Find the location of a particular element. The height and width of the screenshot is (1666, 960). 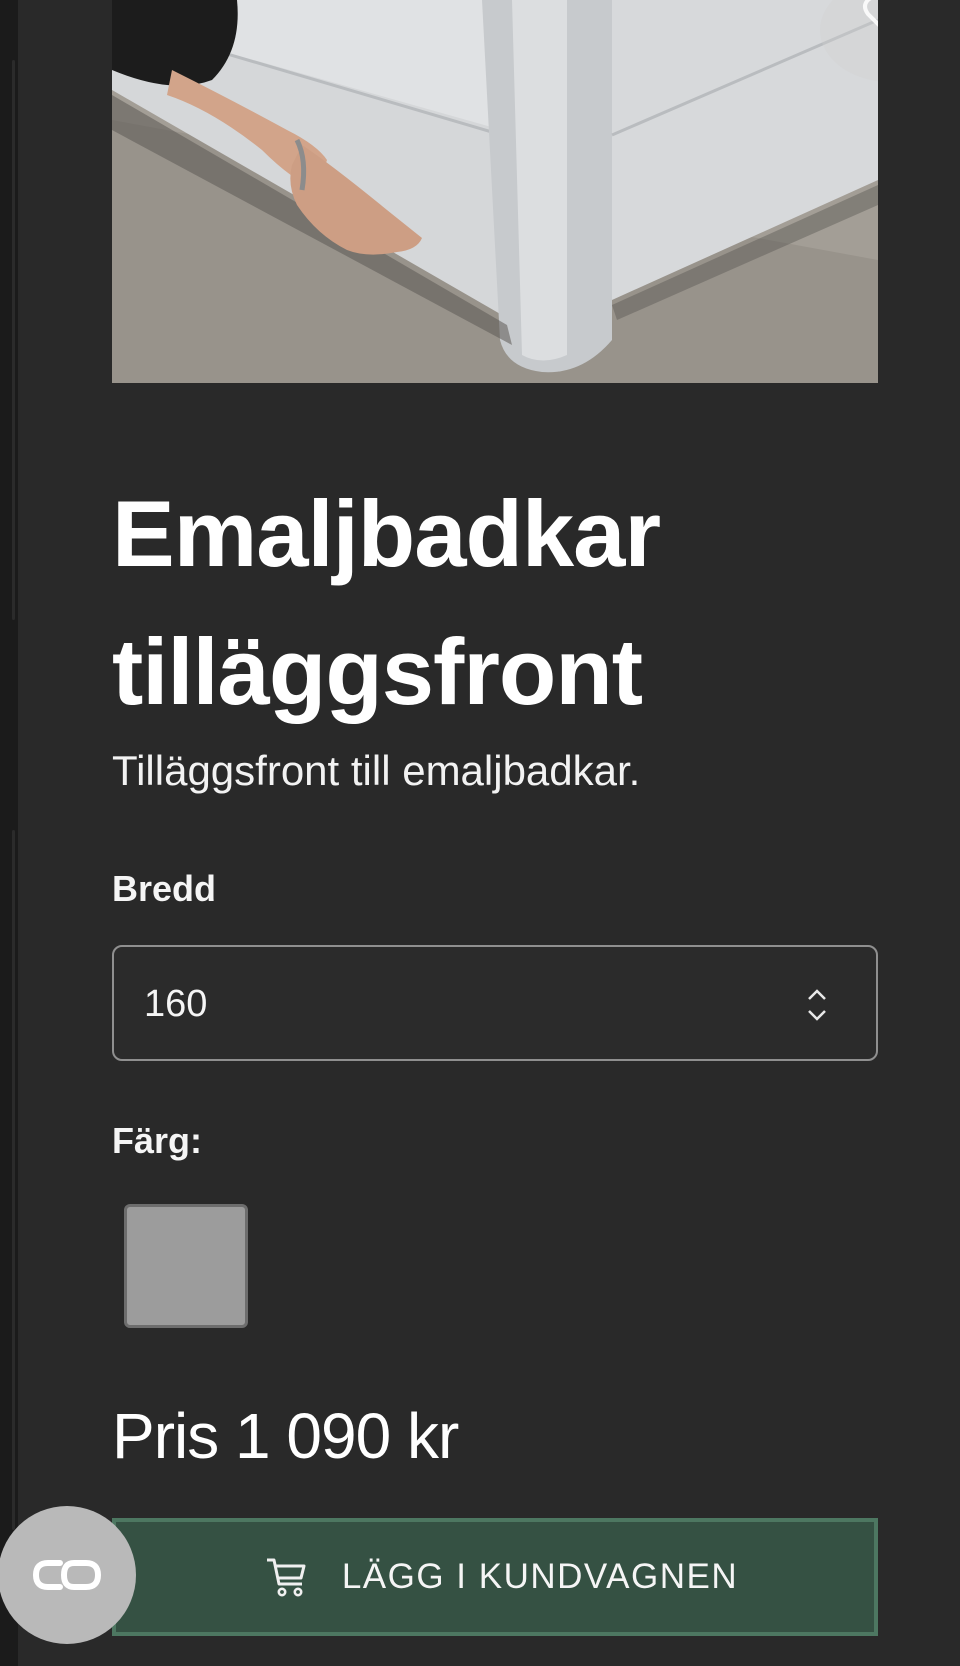

width-label: Bredd is located at coordinates (164, 888).